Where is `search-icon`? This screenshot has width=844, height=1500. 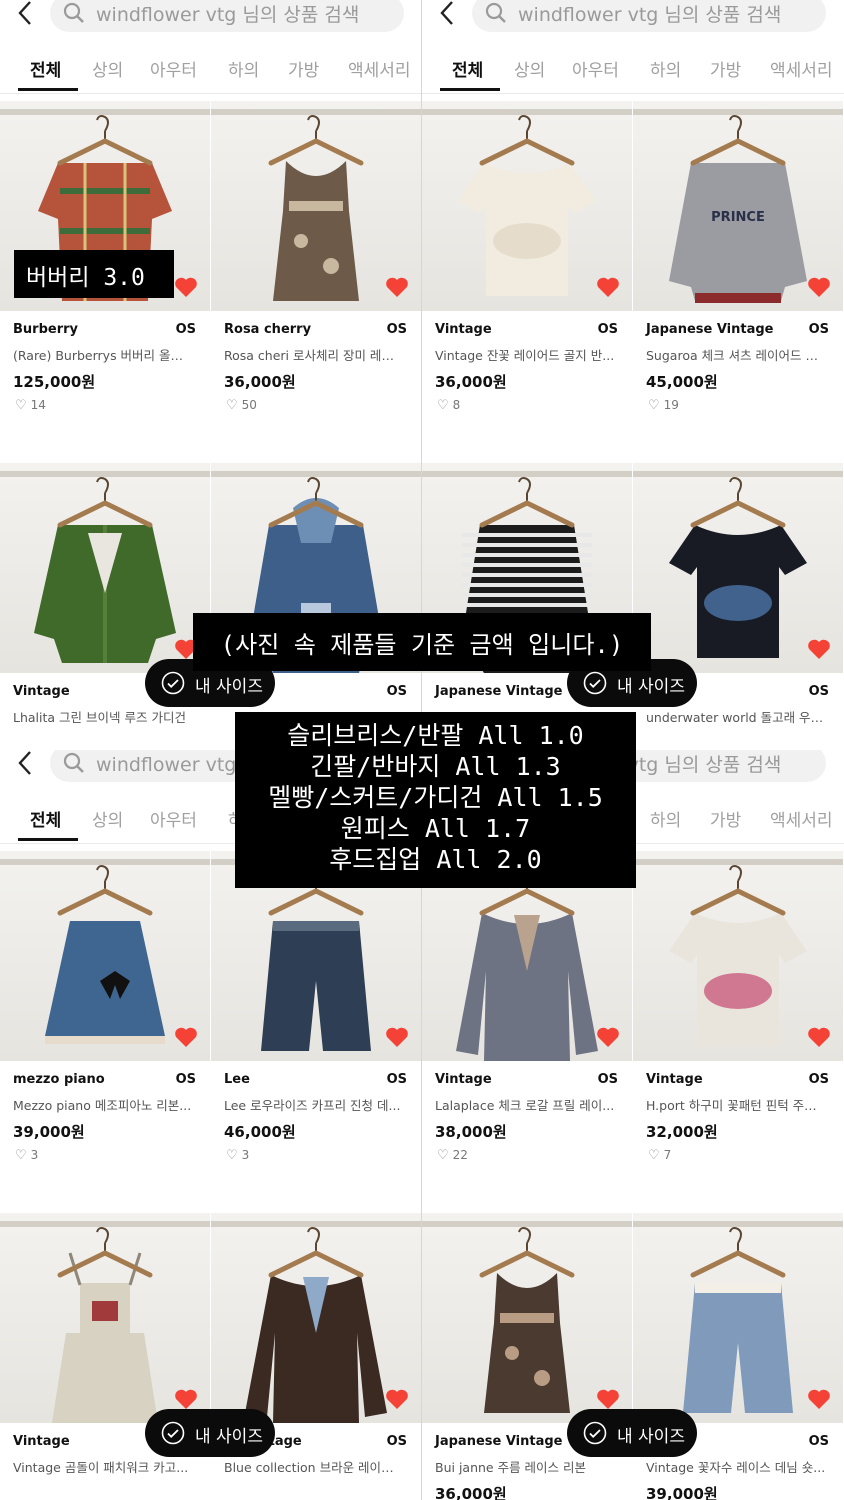
search-icon is located at coordinates (73, 12).